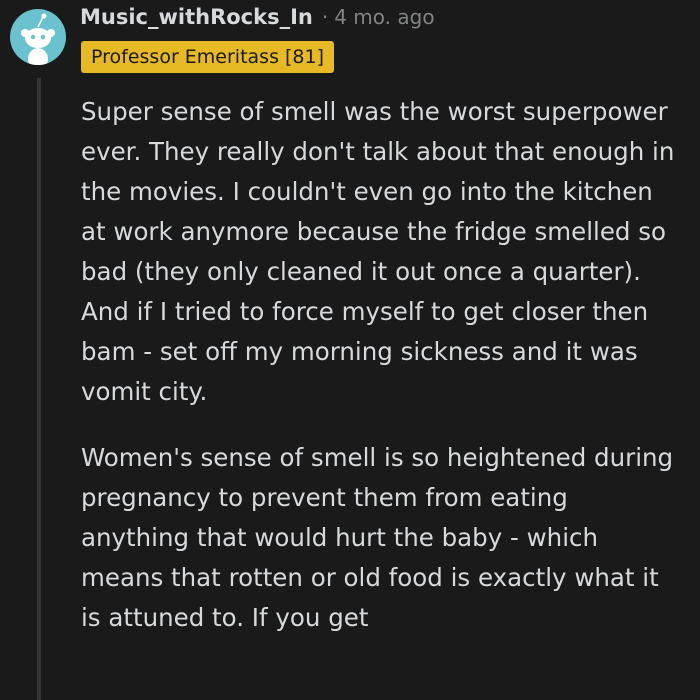 This screenshot has width=700, height=700. Describe the element at coordinates (39, 389) in the screenshot. I see `thread-line` at that location.